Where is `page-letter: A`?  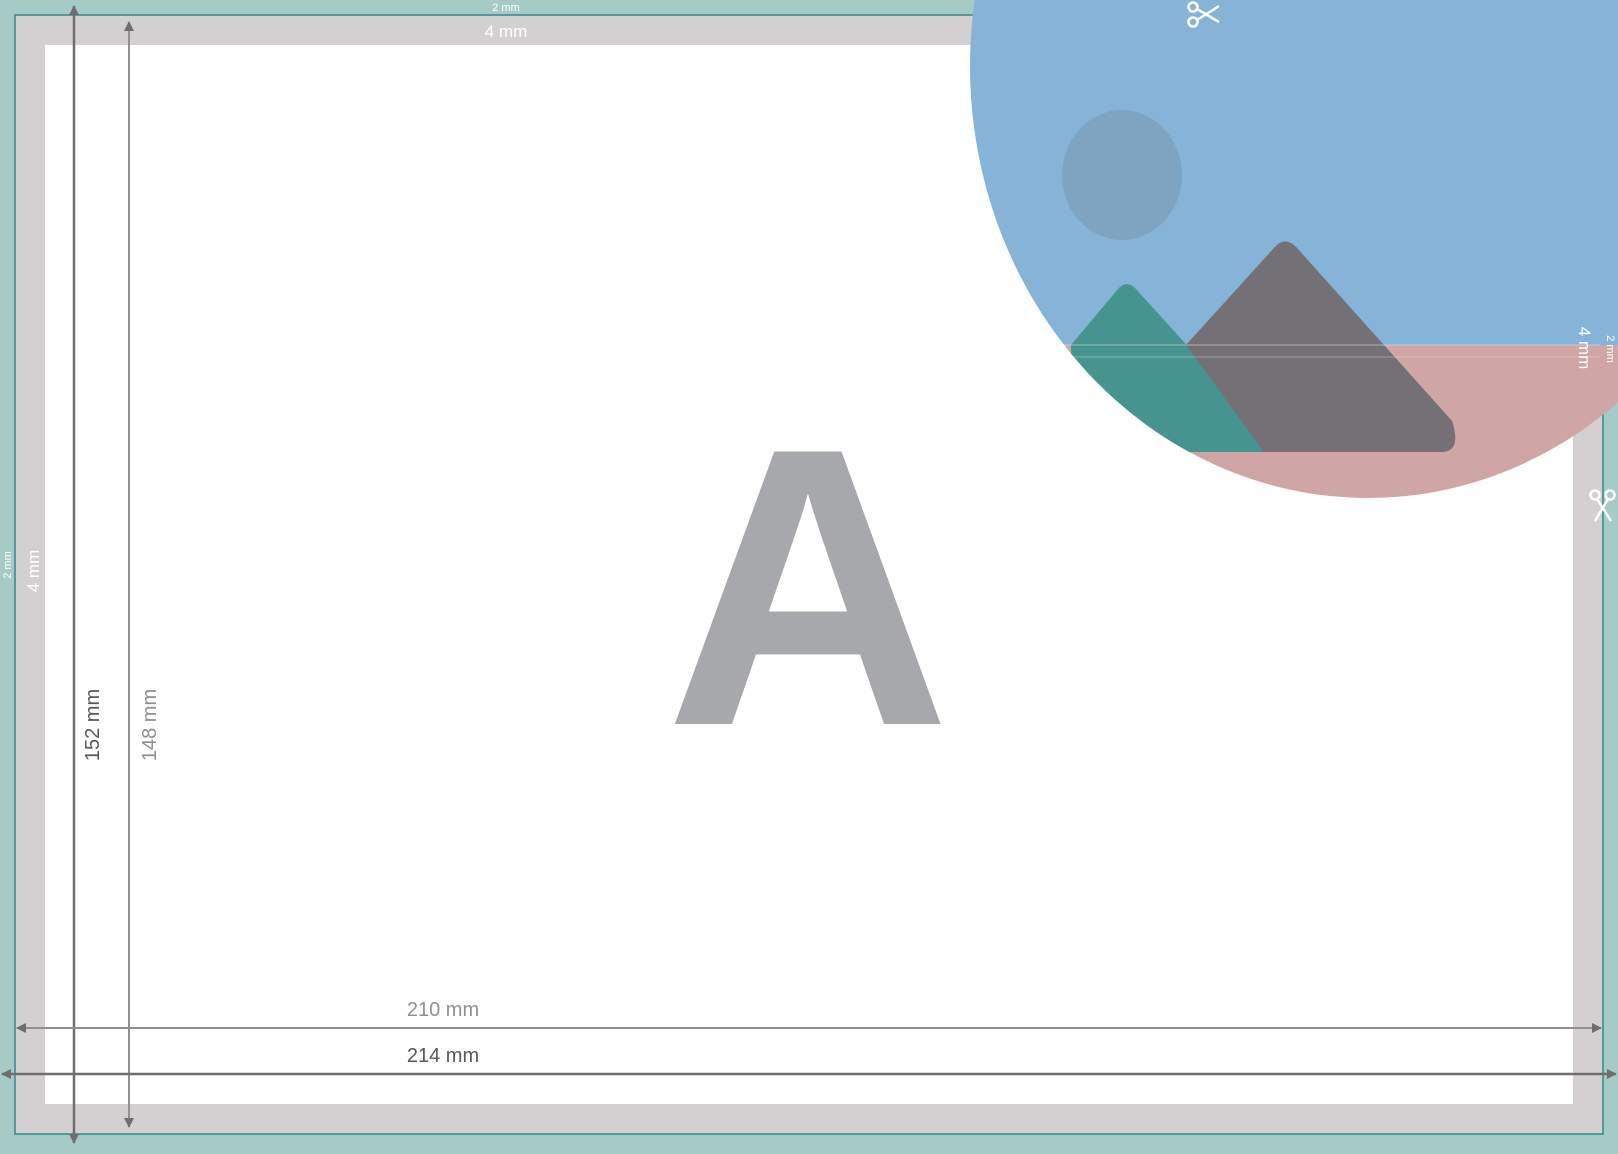 page-letter: A is located at coordinates (808, 587).